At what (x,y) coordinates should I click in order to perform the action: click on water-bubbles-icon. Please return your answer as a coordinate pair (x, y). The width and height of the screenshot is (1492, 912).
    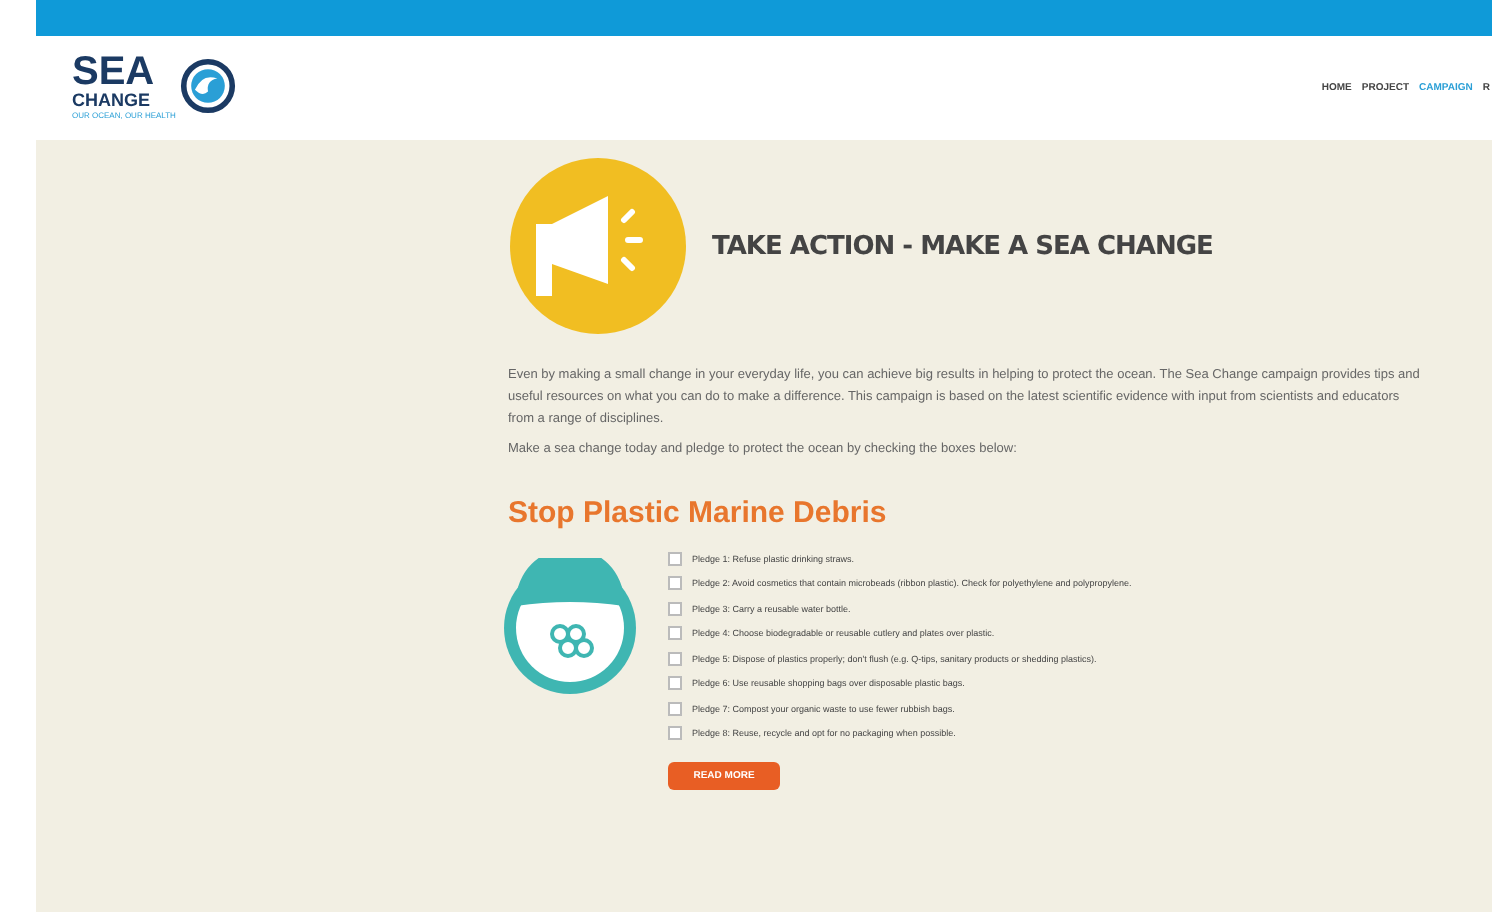
    Looking at the image, I should click on (570, 628).